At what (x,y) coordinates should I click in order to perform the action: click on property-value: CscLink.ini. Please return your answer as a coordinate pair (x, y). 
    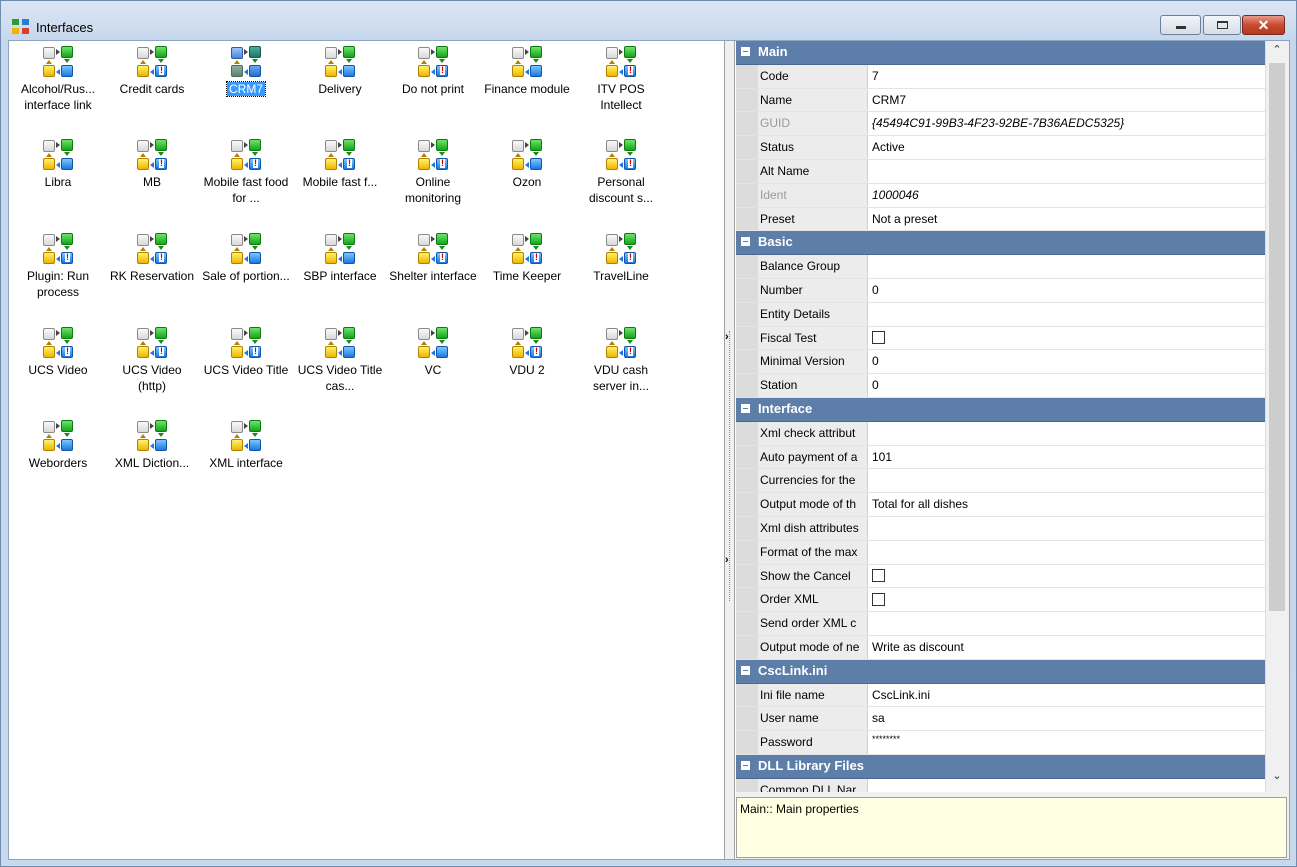
    Looking at the image, I should click on (1066, 695).